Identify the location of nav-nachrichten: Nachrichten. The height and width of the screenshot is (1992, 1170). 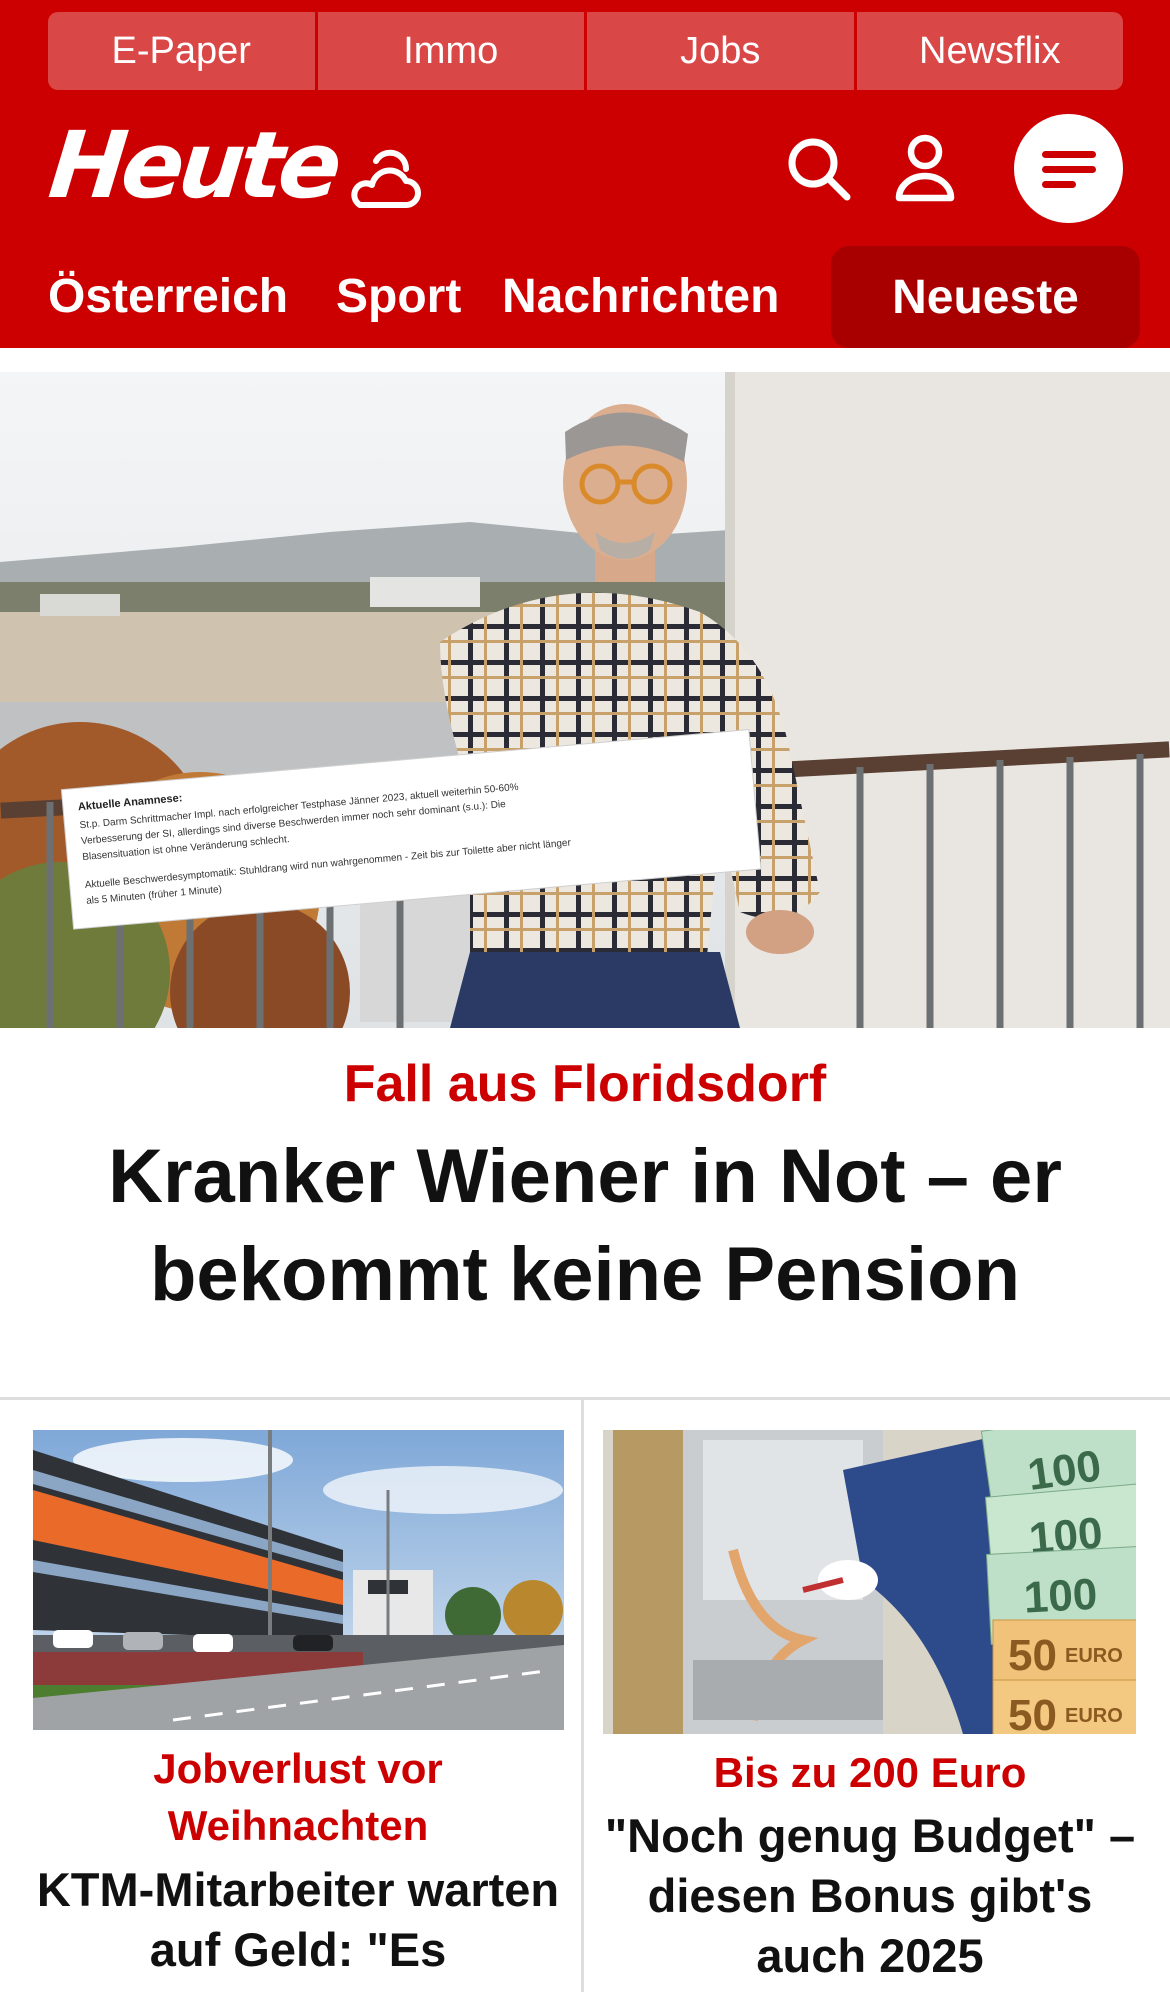
(640, 297).